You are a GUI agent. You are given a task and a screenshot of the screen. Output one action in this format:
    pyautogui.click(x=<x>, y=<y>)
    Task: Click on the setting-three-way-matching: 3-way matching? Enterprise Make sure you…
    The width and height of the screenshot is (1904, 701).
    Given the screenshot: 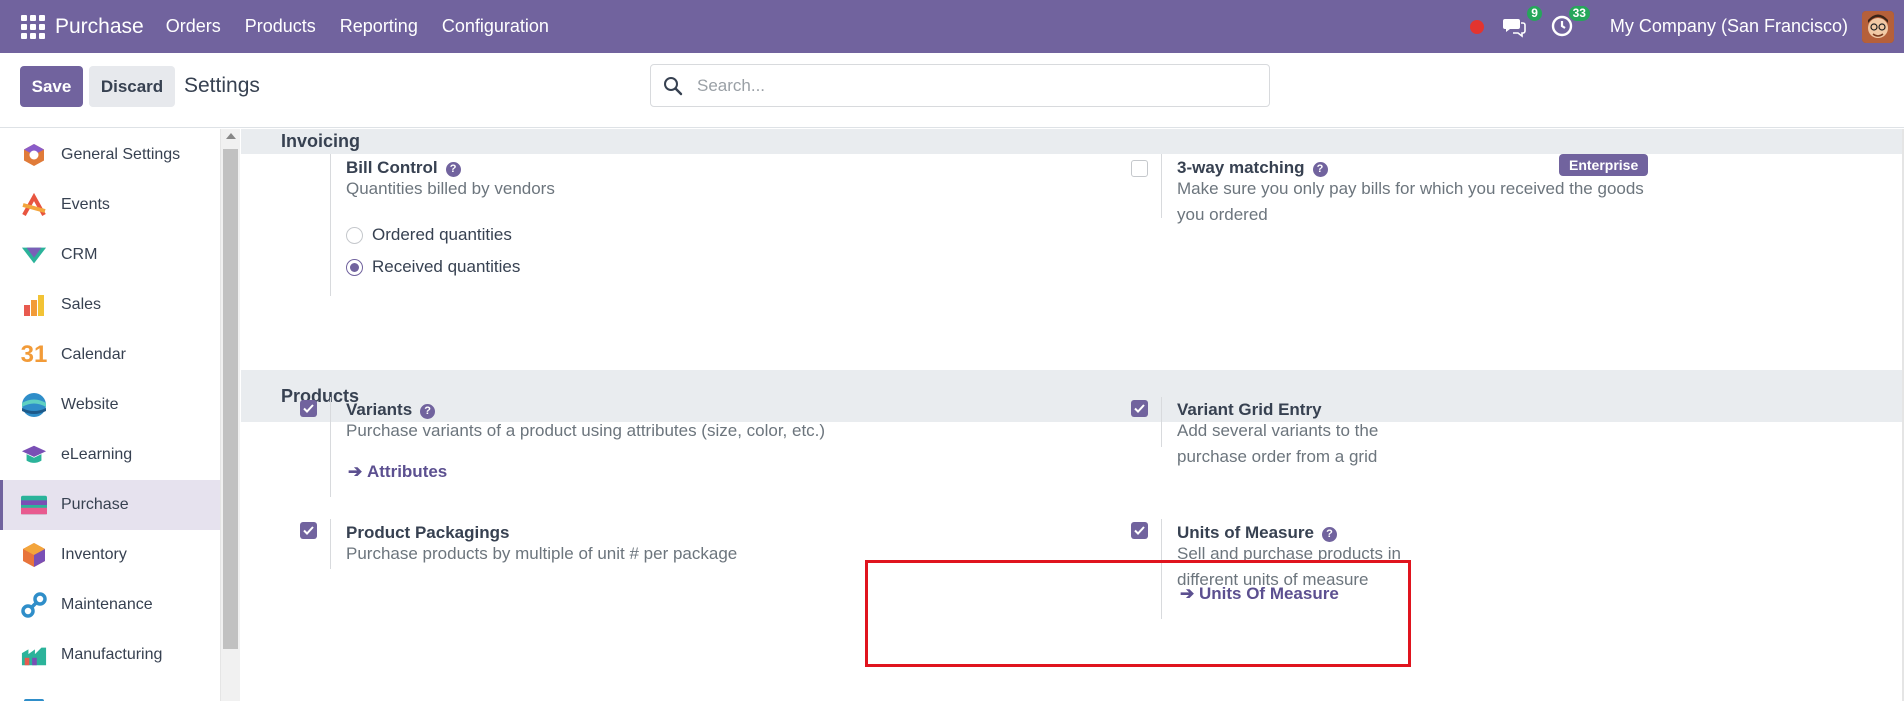 What is the action you would take?
    pyautogui.click(x=1240, y=189)
    